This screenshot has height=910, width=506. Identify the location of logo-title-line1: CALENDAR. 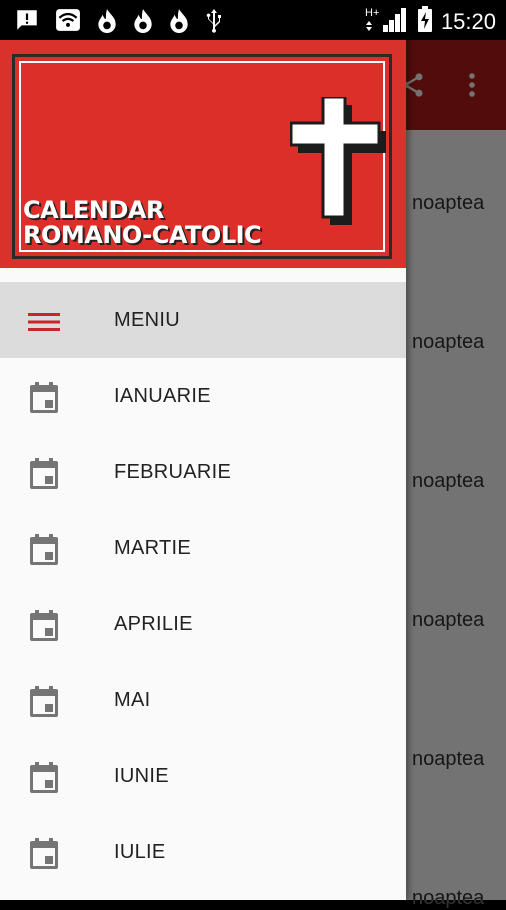
(93, 210).